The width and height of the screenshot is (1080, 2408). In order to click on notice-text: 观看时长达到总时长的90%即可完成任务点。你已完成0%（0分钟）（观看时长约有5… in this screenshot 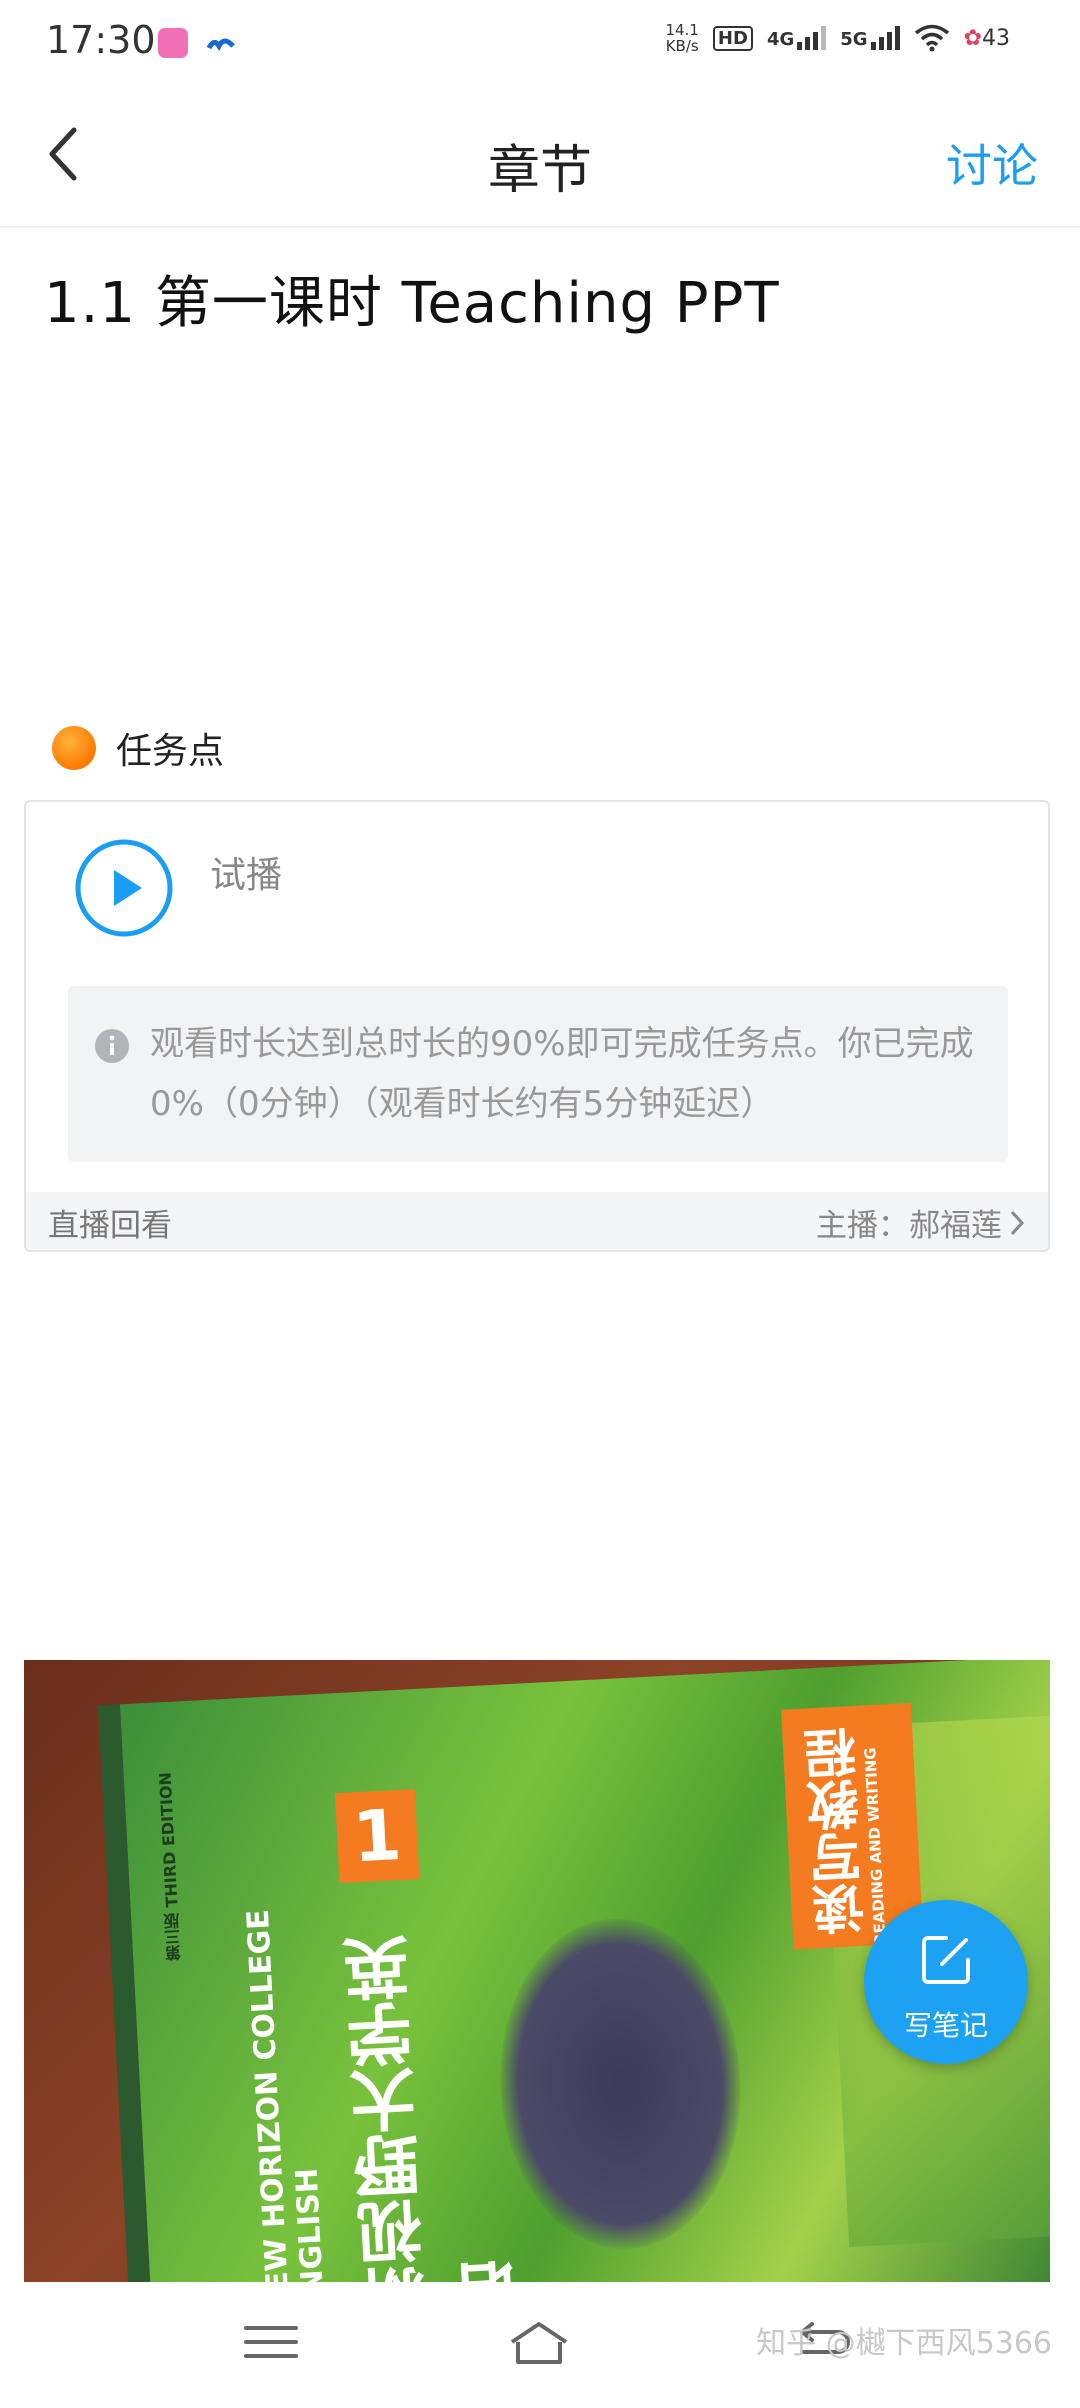, I will do `click(562, 1074)`.